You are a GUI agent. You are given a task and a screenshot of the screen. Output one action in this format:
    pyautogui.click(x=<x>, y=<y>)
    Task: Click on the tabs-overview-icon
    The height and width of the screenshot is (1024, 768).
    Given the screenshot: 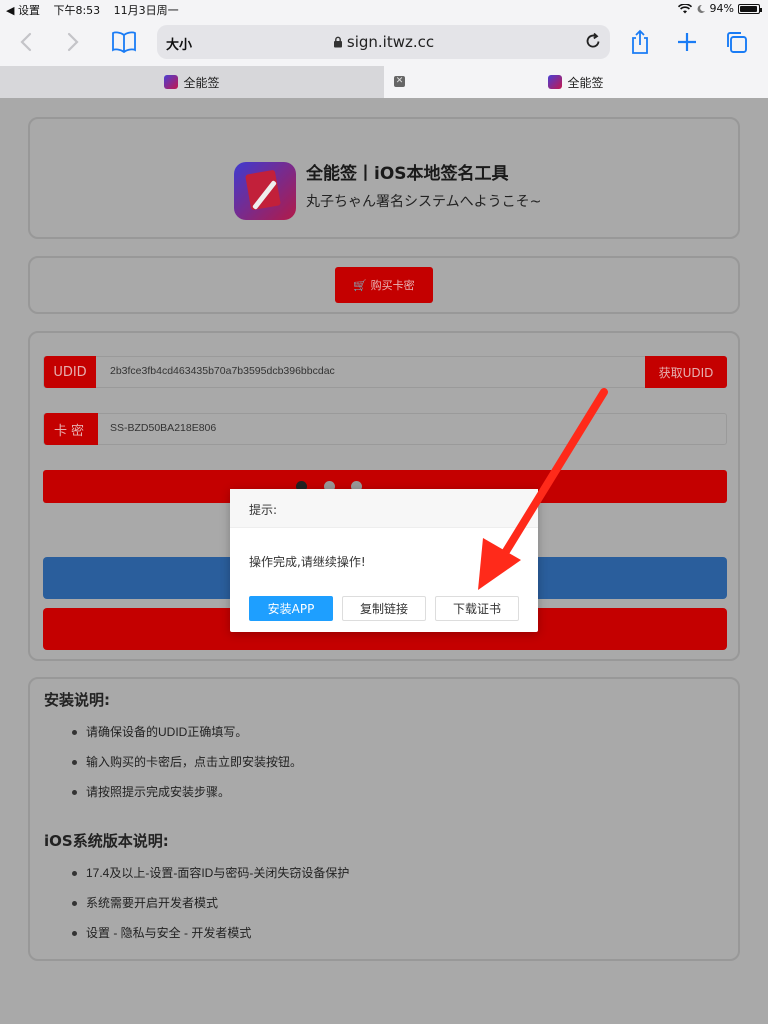 What is the action you would take?
    pyautogui.click(x=736, y=42)
    